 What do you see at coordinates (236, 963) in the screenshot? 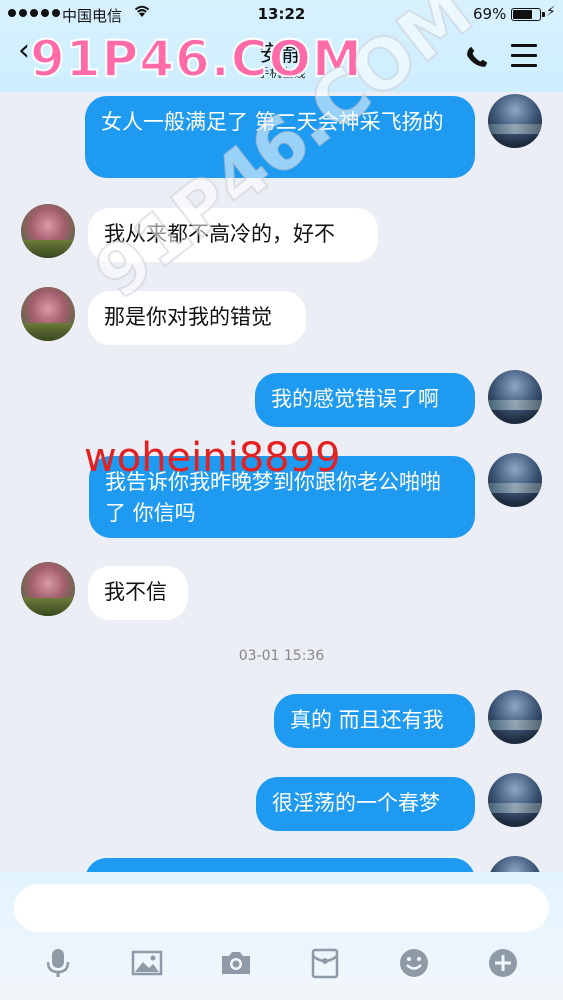
I see `camera-icon` at bounding box center [236, 963].